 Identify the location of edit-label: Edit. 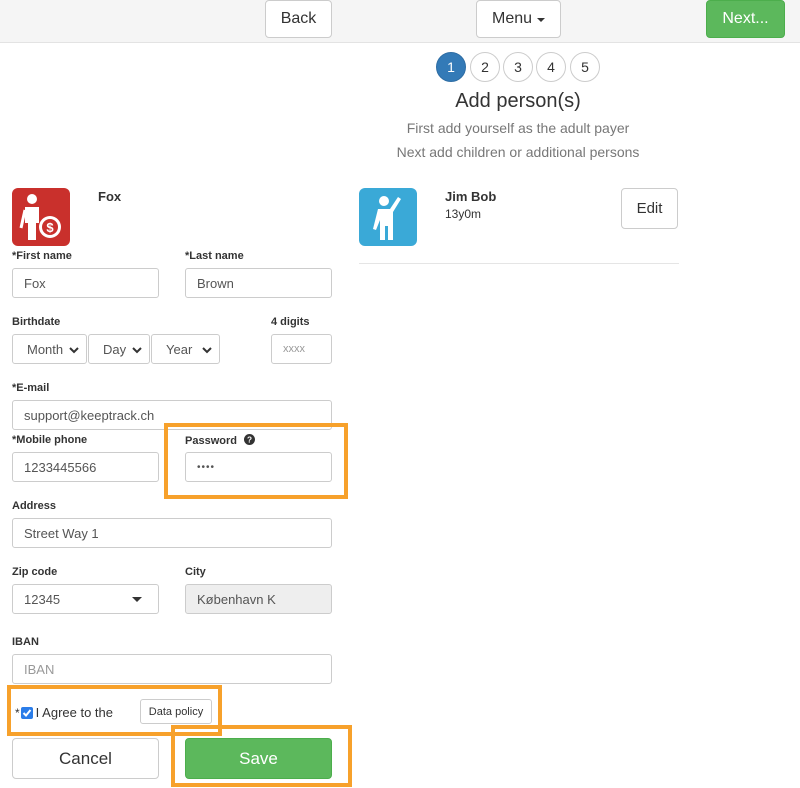
(649, 208).